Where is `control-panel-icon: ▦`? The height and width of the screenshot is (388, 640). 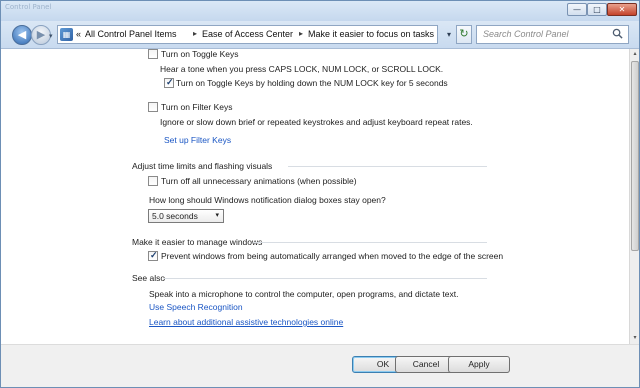
control-panel-icon: ▦ is located at coordinates (66, 34).